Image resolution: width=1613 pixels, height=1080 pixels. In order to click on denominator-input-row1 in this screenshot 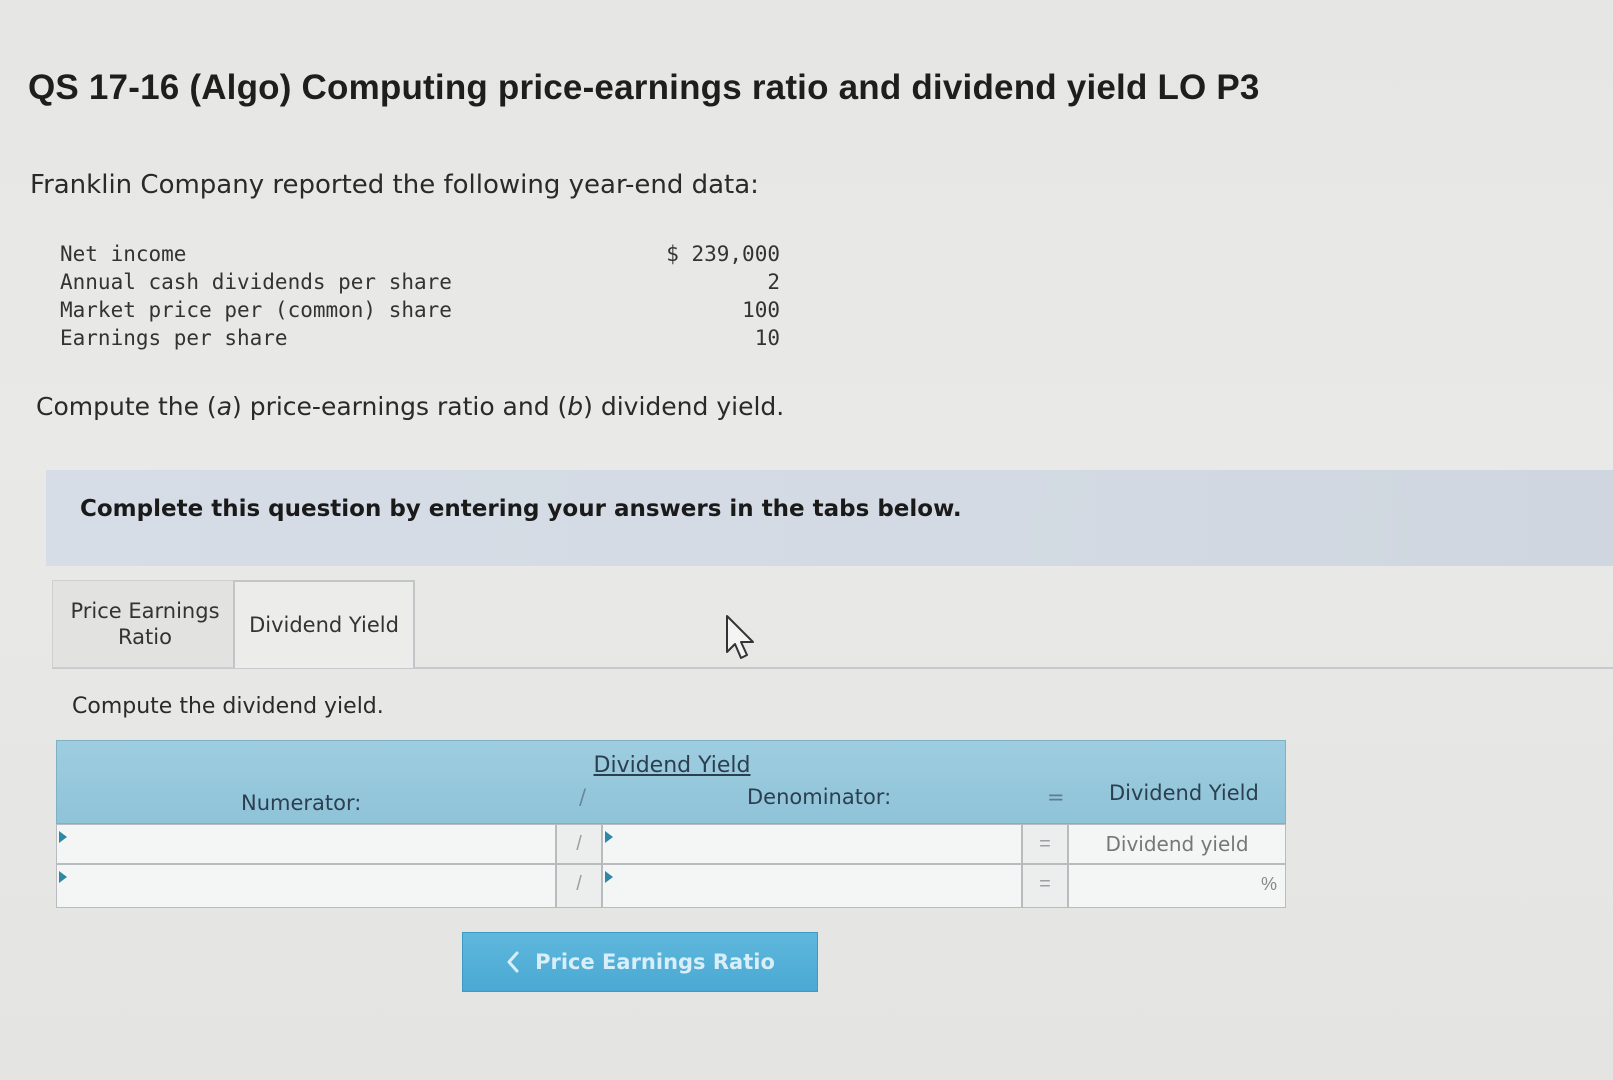, I will do `click(812, 844)`.